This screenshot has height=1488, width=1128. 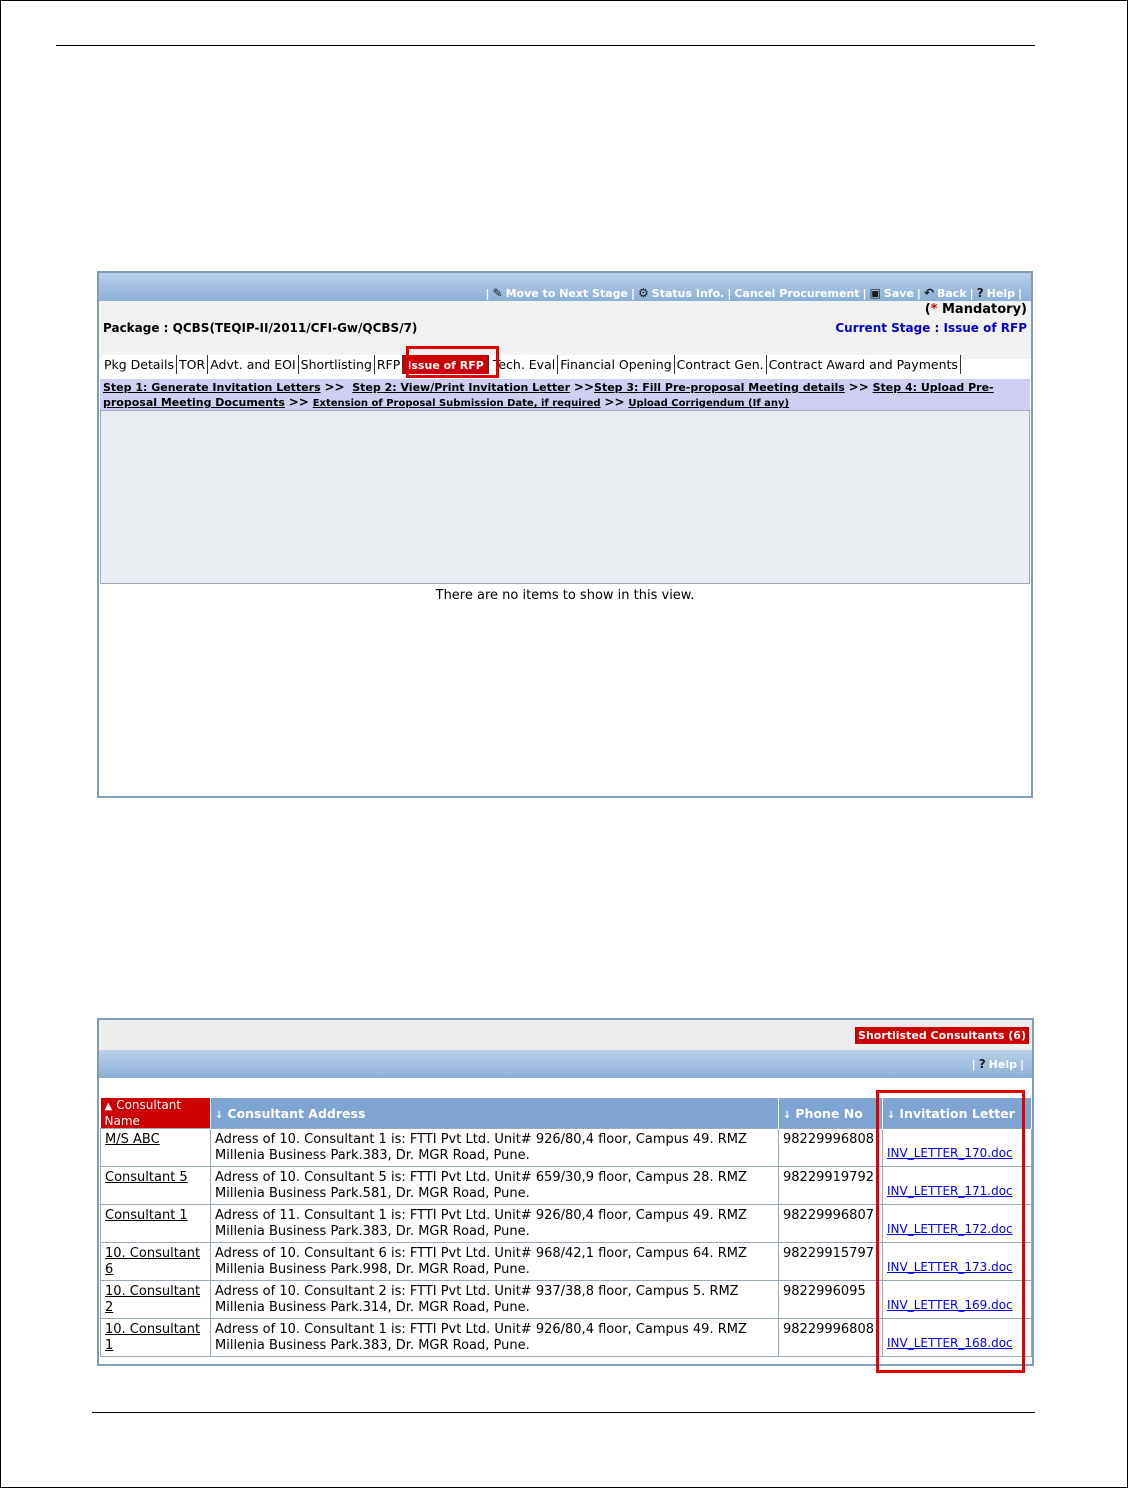 What do you see at coordinates (928, 293) in the screenshot?
I see `back-icon: ↶` at bounding box center [928, 293].